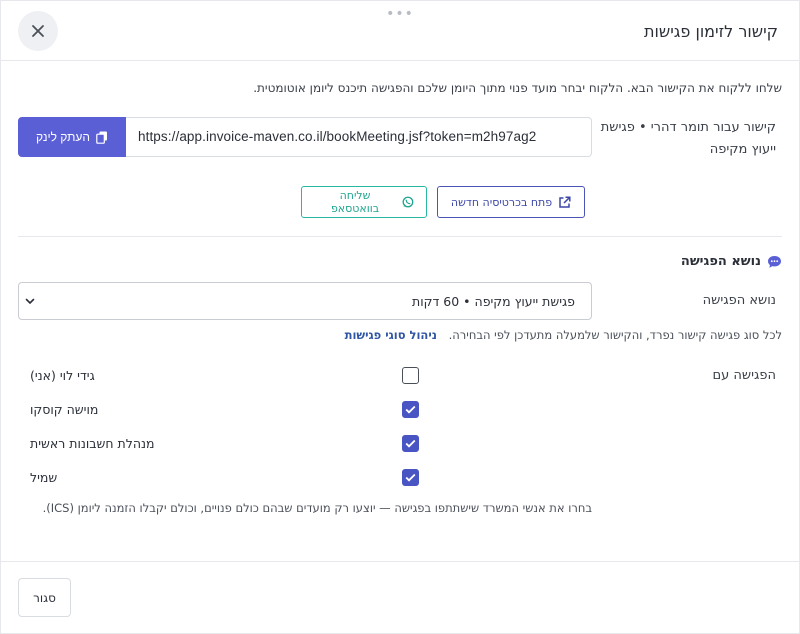 The image size is (800, 634). I want to click on modal-title: קישור לזימון פגישות, so click(711, 31).